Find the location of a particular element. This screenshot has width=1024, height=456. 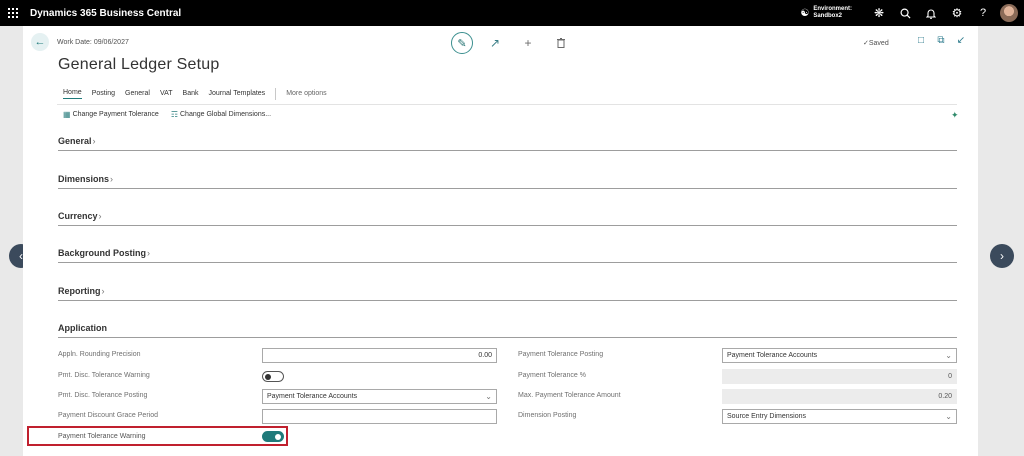

pmt-disc-tolerance-warning-toggle is located at coordinates (273, 376).